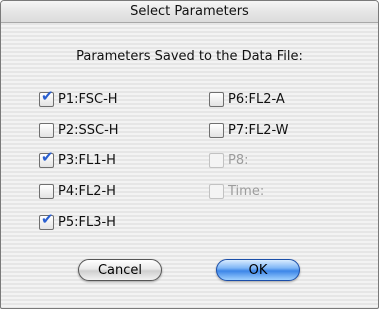  I want to click on checkbox-label-p2: P2:SSC-H, so click(88, 130).